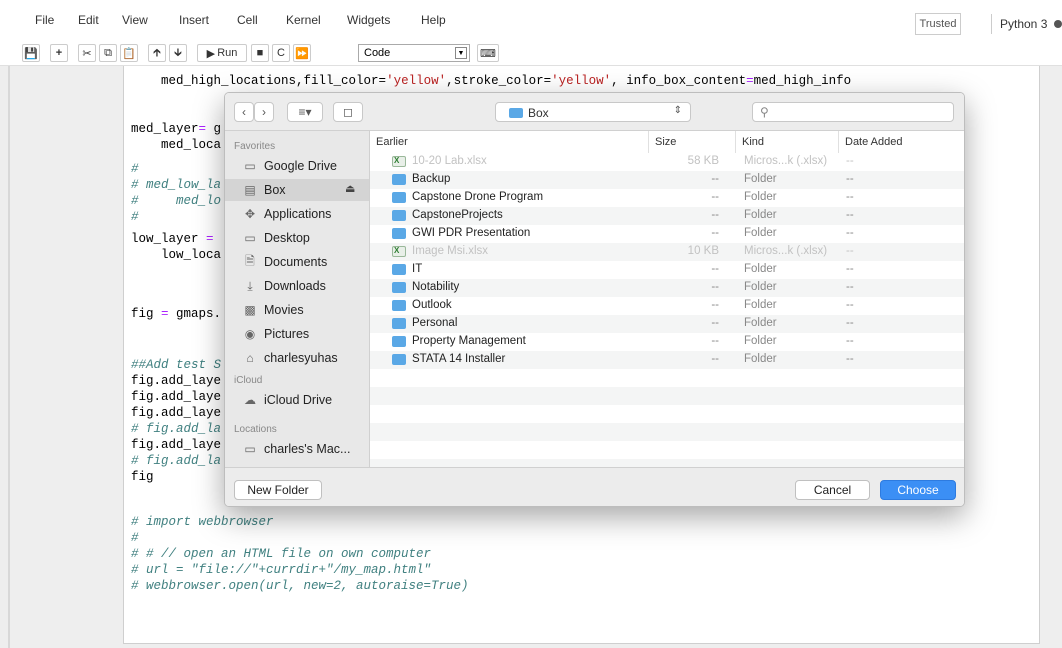 The image size is (1062, 648). What do you see at coordinates (303, 20) in the screenshot?
I see `menu-kernel: Kernel` at bounding box center [303, 20].